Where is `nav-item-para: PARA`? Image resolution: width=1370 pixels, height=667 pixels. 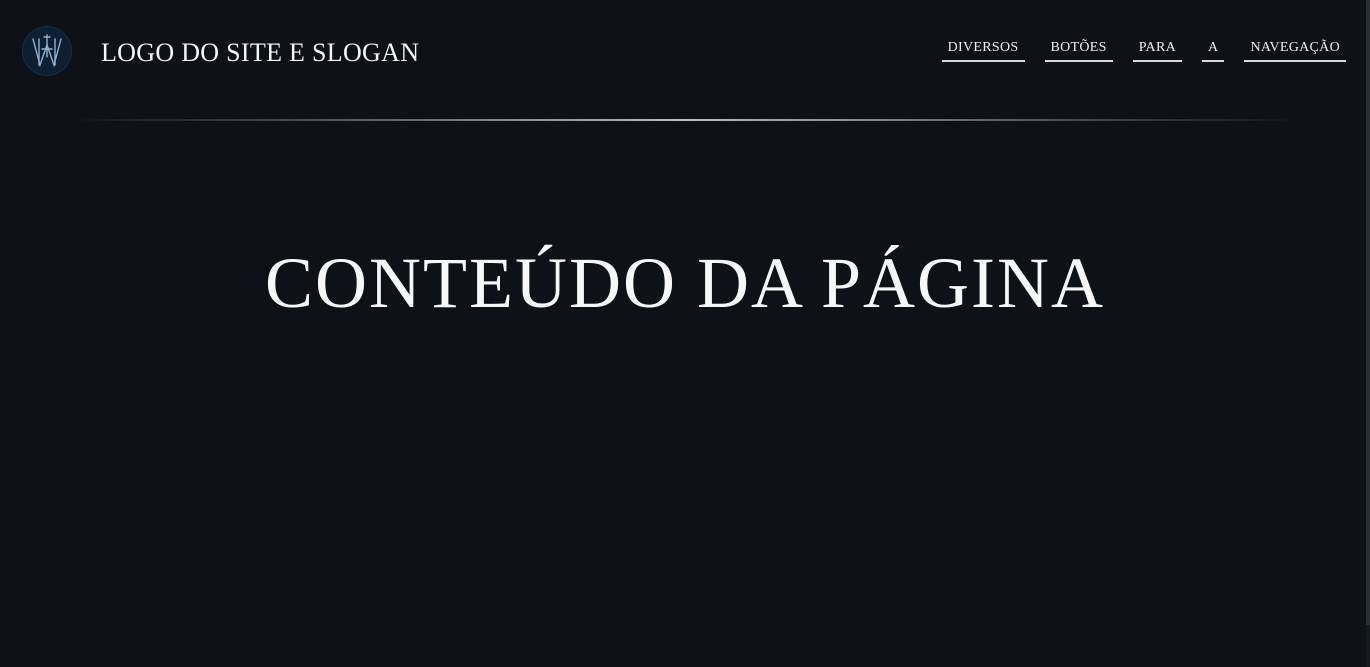
nav-item-para: PARA is located at coordinates (1157, 51).